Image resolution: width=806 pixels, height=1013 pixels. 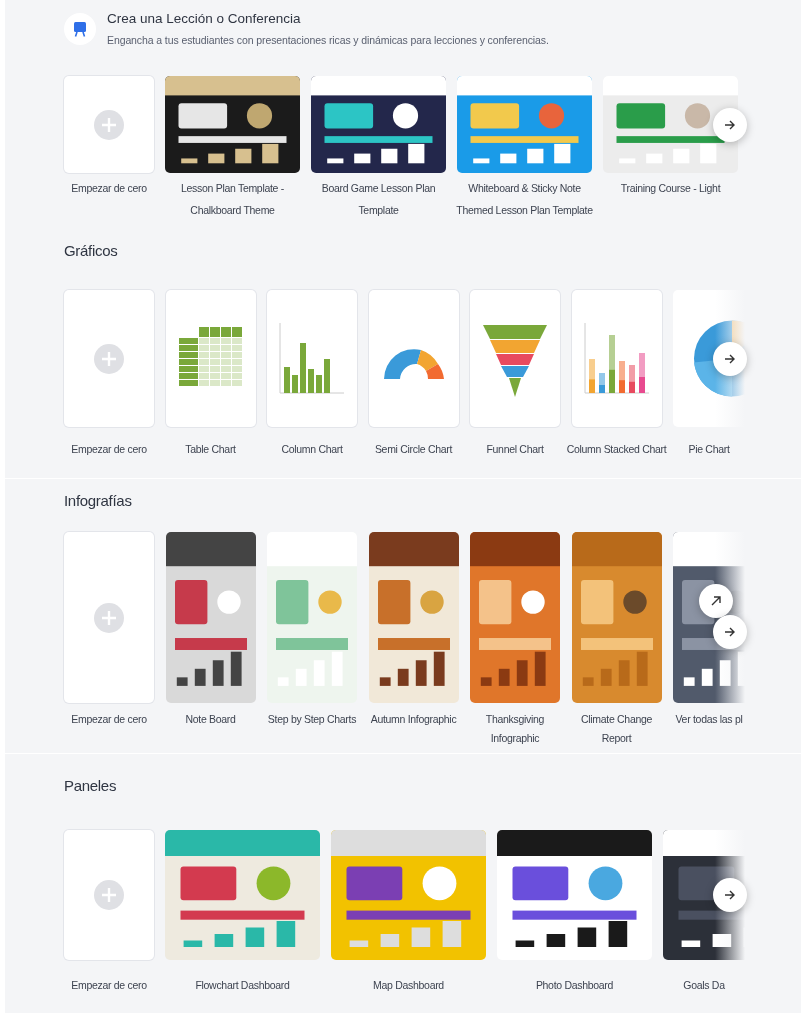 I want to click on stacked-column-chart-drawing, so click(x=616, y=357).